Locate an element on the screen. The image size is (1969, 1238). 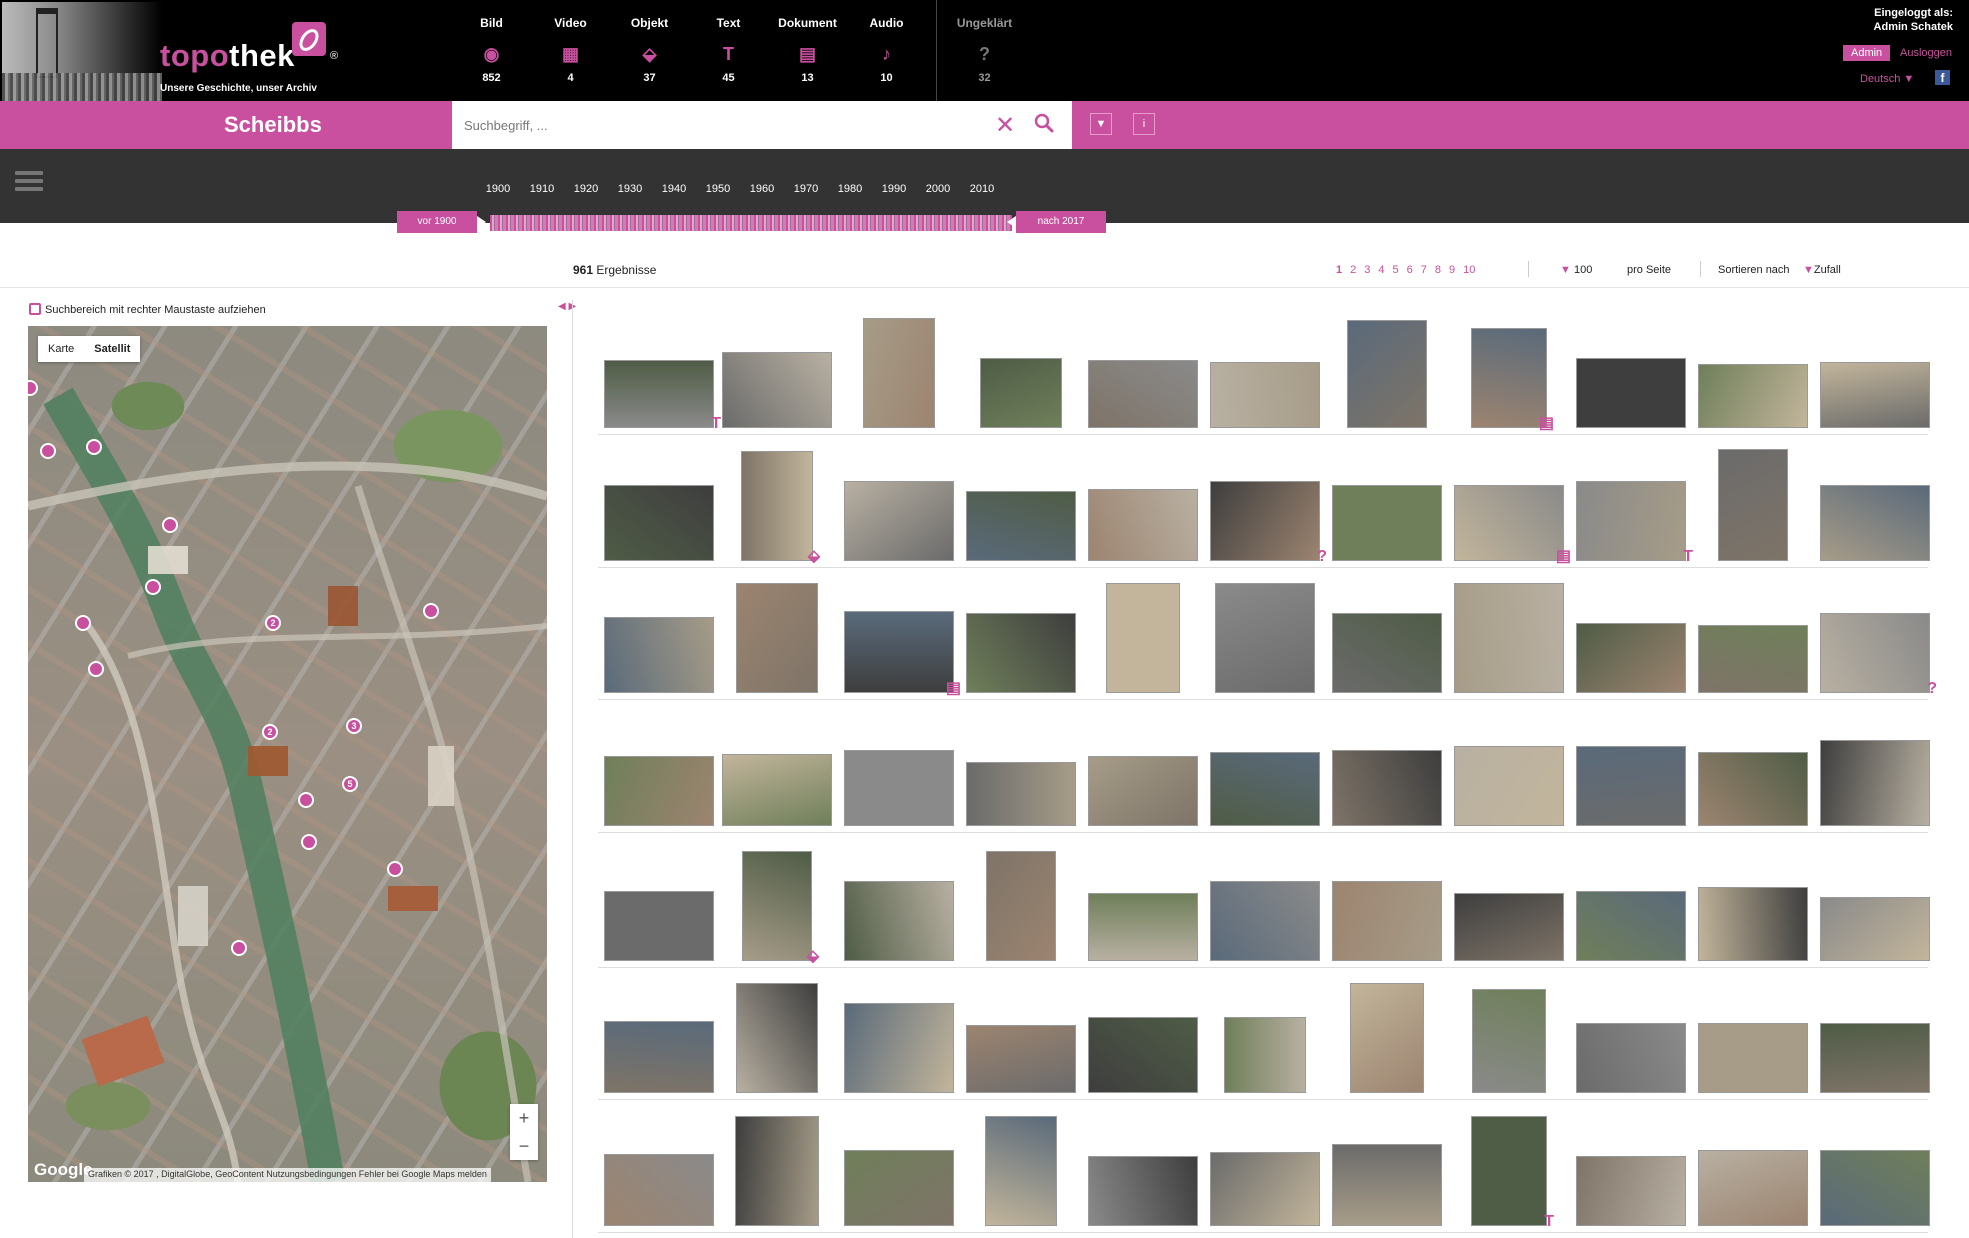
zoom-in-button: + is located at coordinates (524, 1118).